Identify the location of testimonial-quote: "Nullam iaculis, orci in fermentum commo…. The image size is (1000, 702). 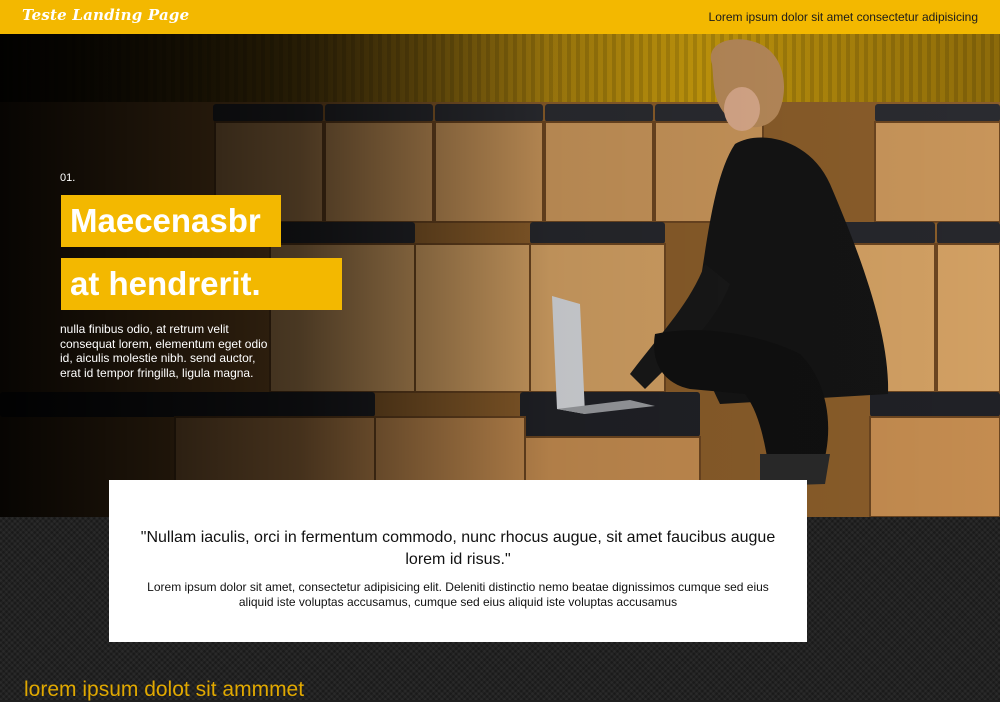
(458, 548).